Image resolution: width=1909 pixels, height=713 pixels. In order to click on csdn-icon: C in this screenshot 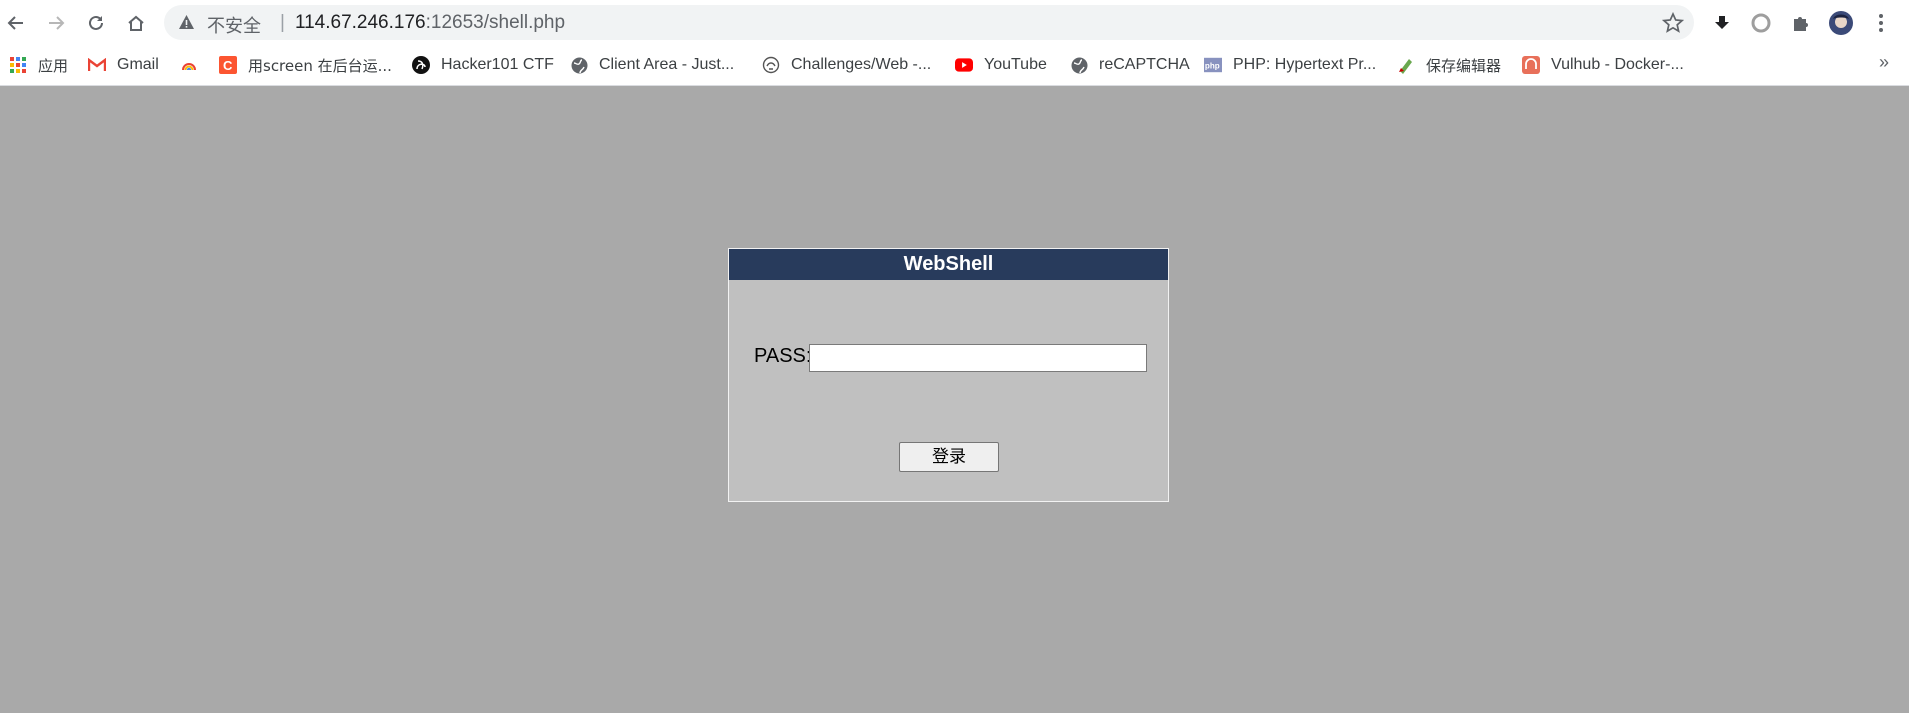, I will do `click(228, 65)`.